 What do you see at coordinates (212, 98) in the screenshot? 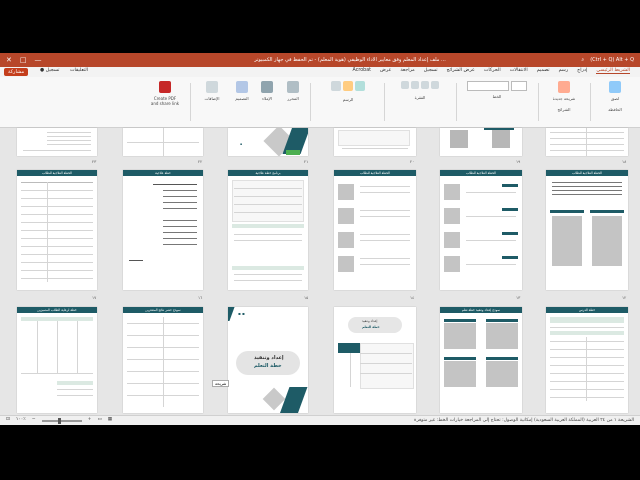
I see `addins-label: الإضافات` at bounding box center [212, 98].